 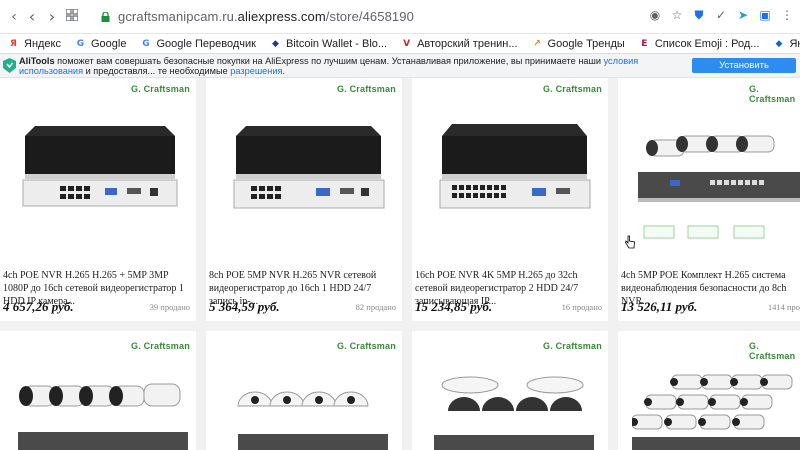 What do you see at coordinates (407, 43) in the screenshot?
I see `v-icon: V` at bounding box center [407, 43].